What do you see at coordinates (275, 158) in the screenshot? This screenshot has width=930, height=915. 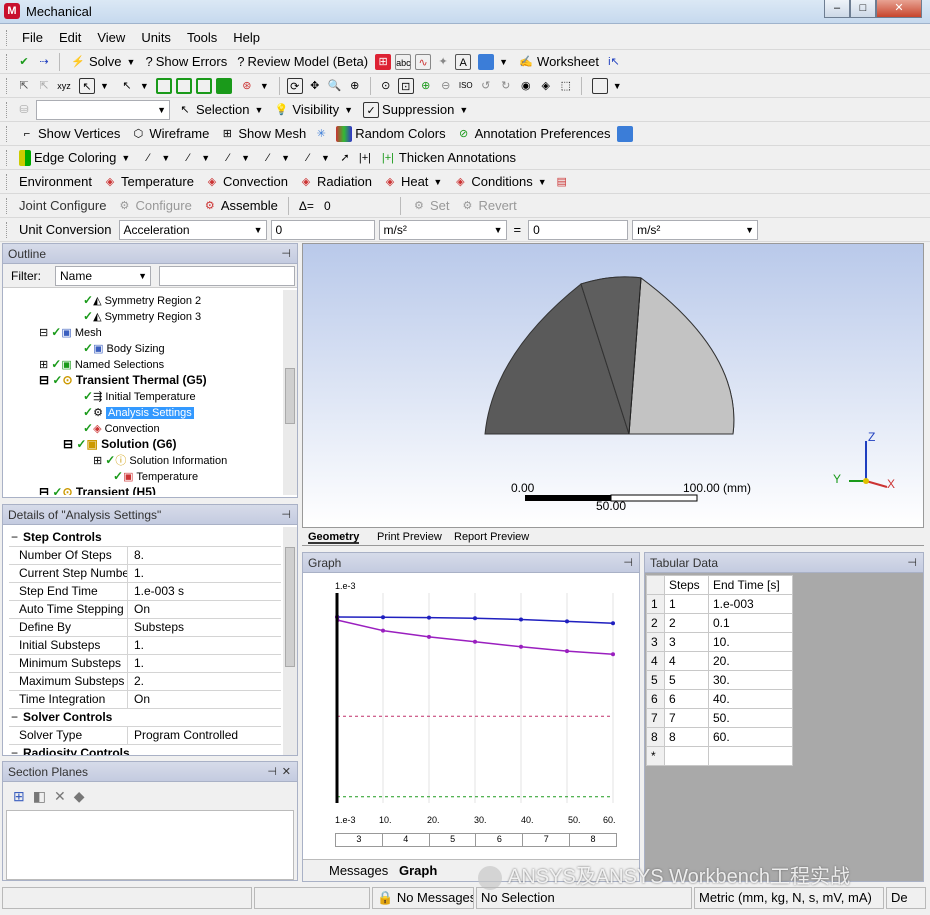 I see `edge-style-4-button: ⁄ ▼` at bounding box center [275, 158].